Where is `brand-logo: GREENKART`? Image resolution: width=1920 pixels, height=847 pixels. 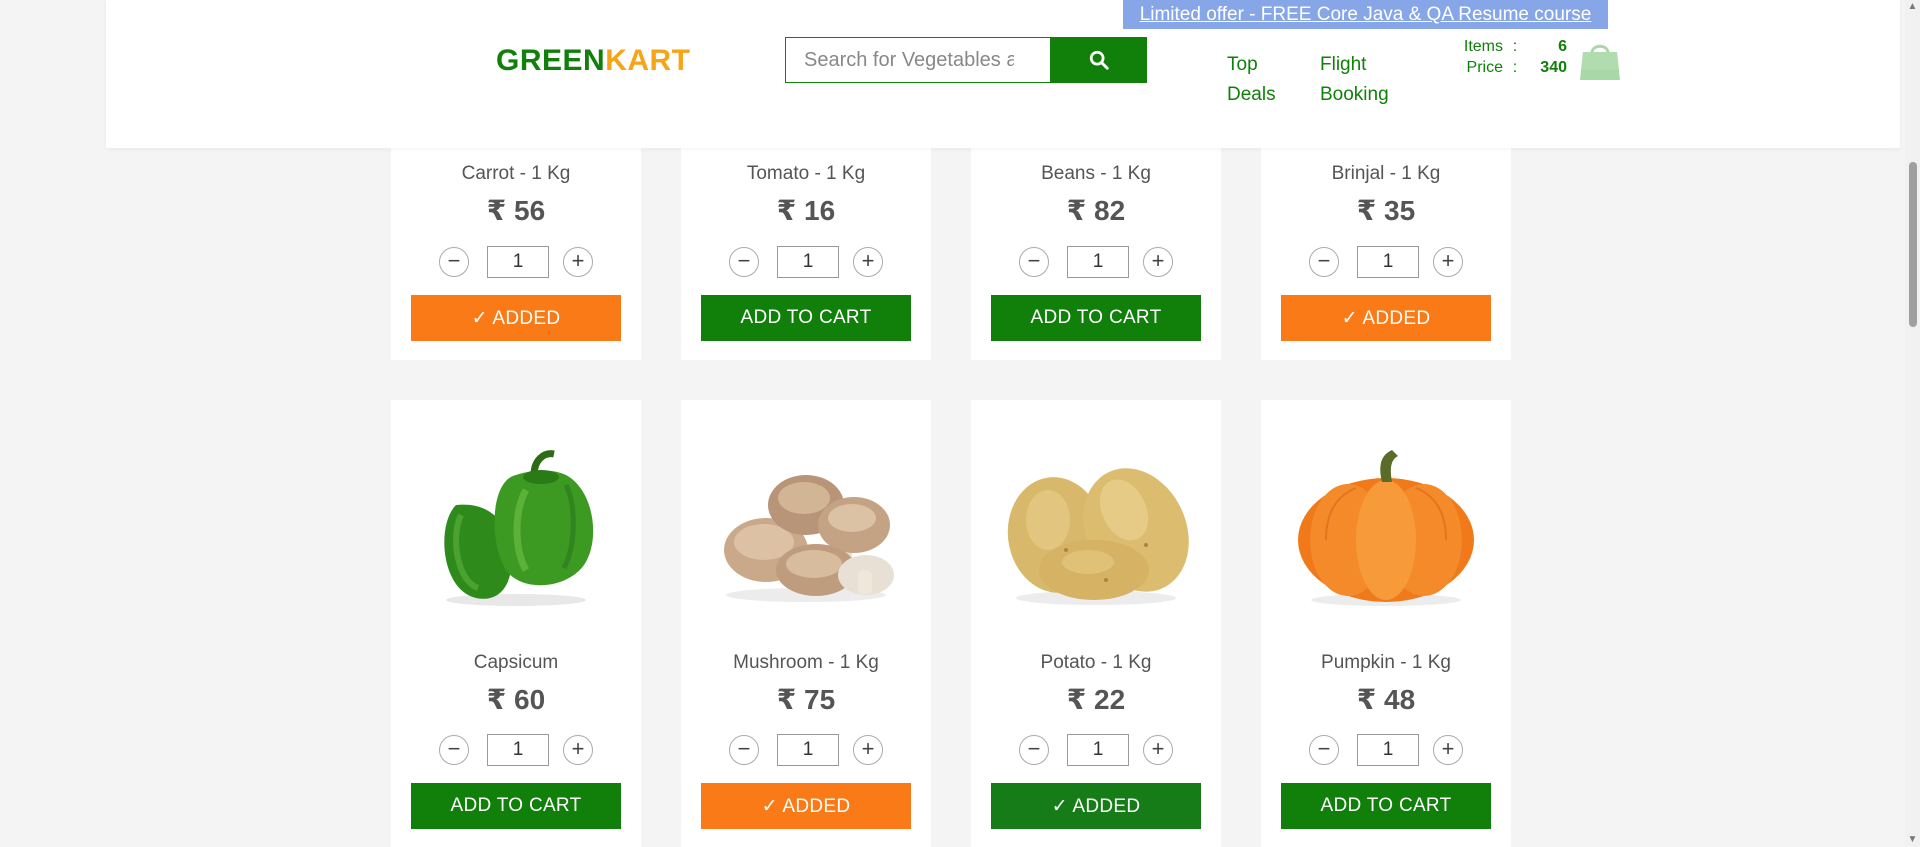
brand-logo: GREENKART is located at coordinates (593, 61).